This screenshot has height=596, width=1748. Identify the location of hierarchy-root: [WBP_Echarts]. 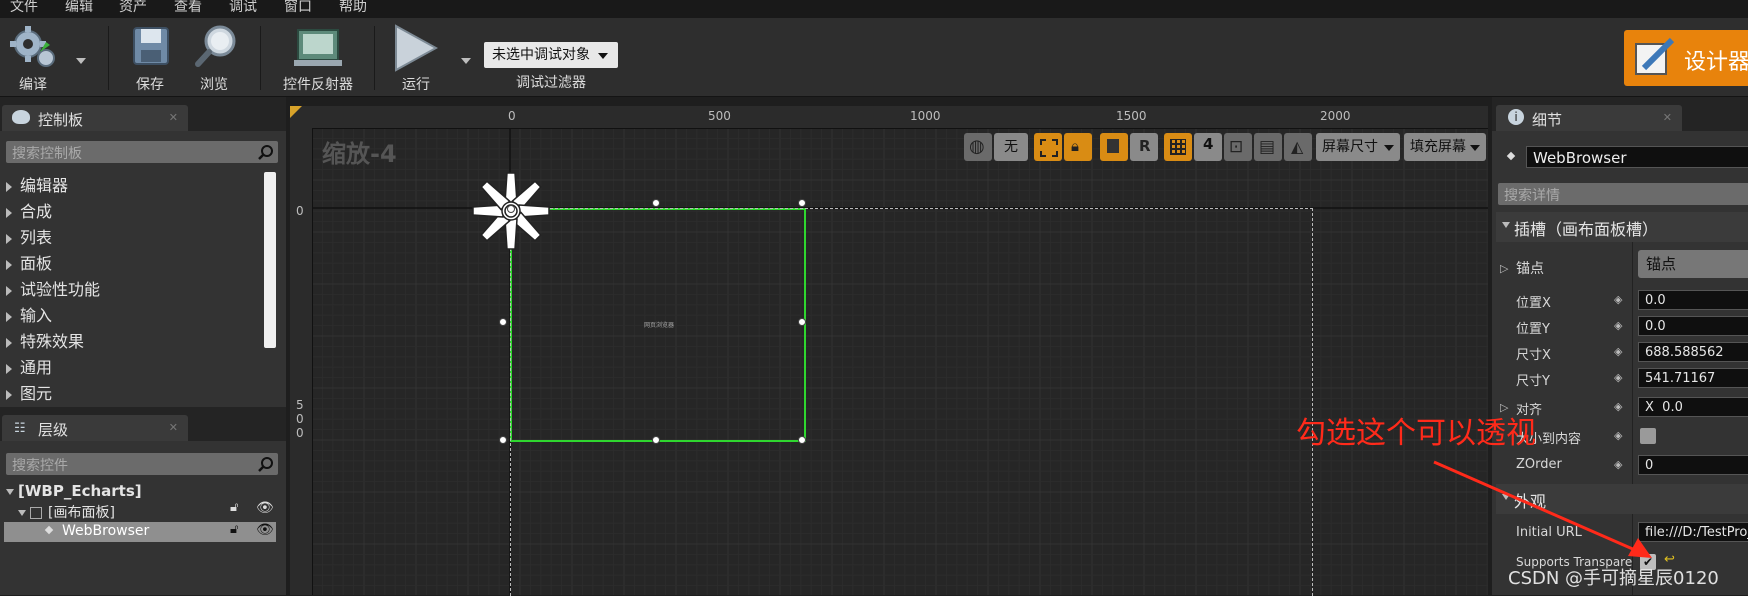
(74, 491).